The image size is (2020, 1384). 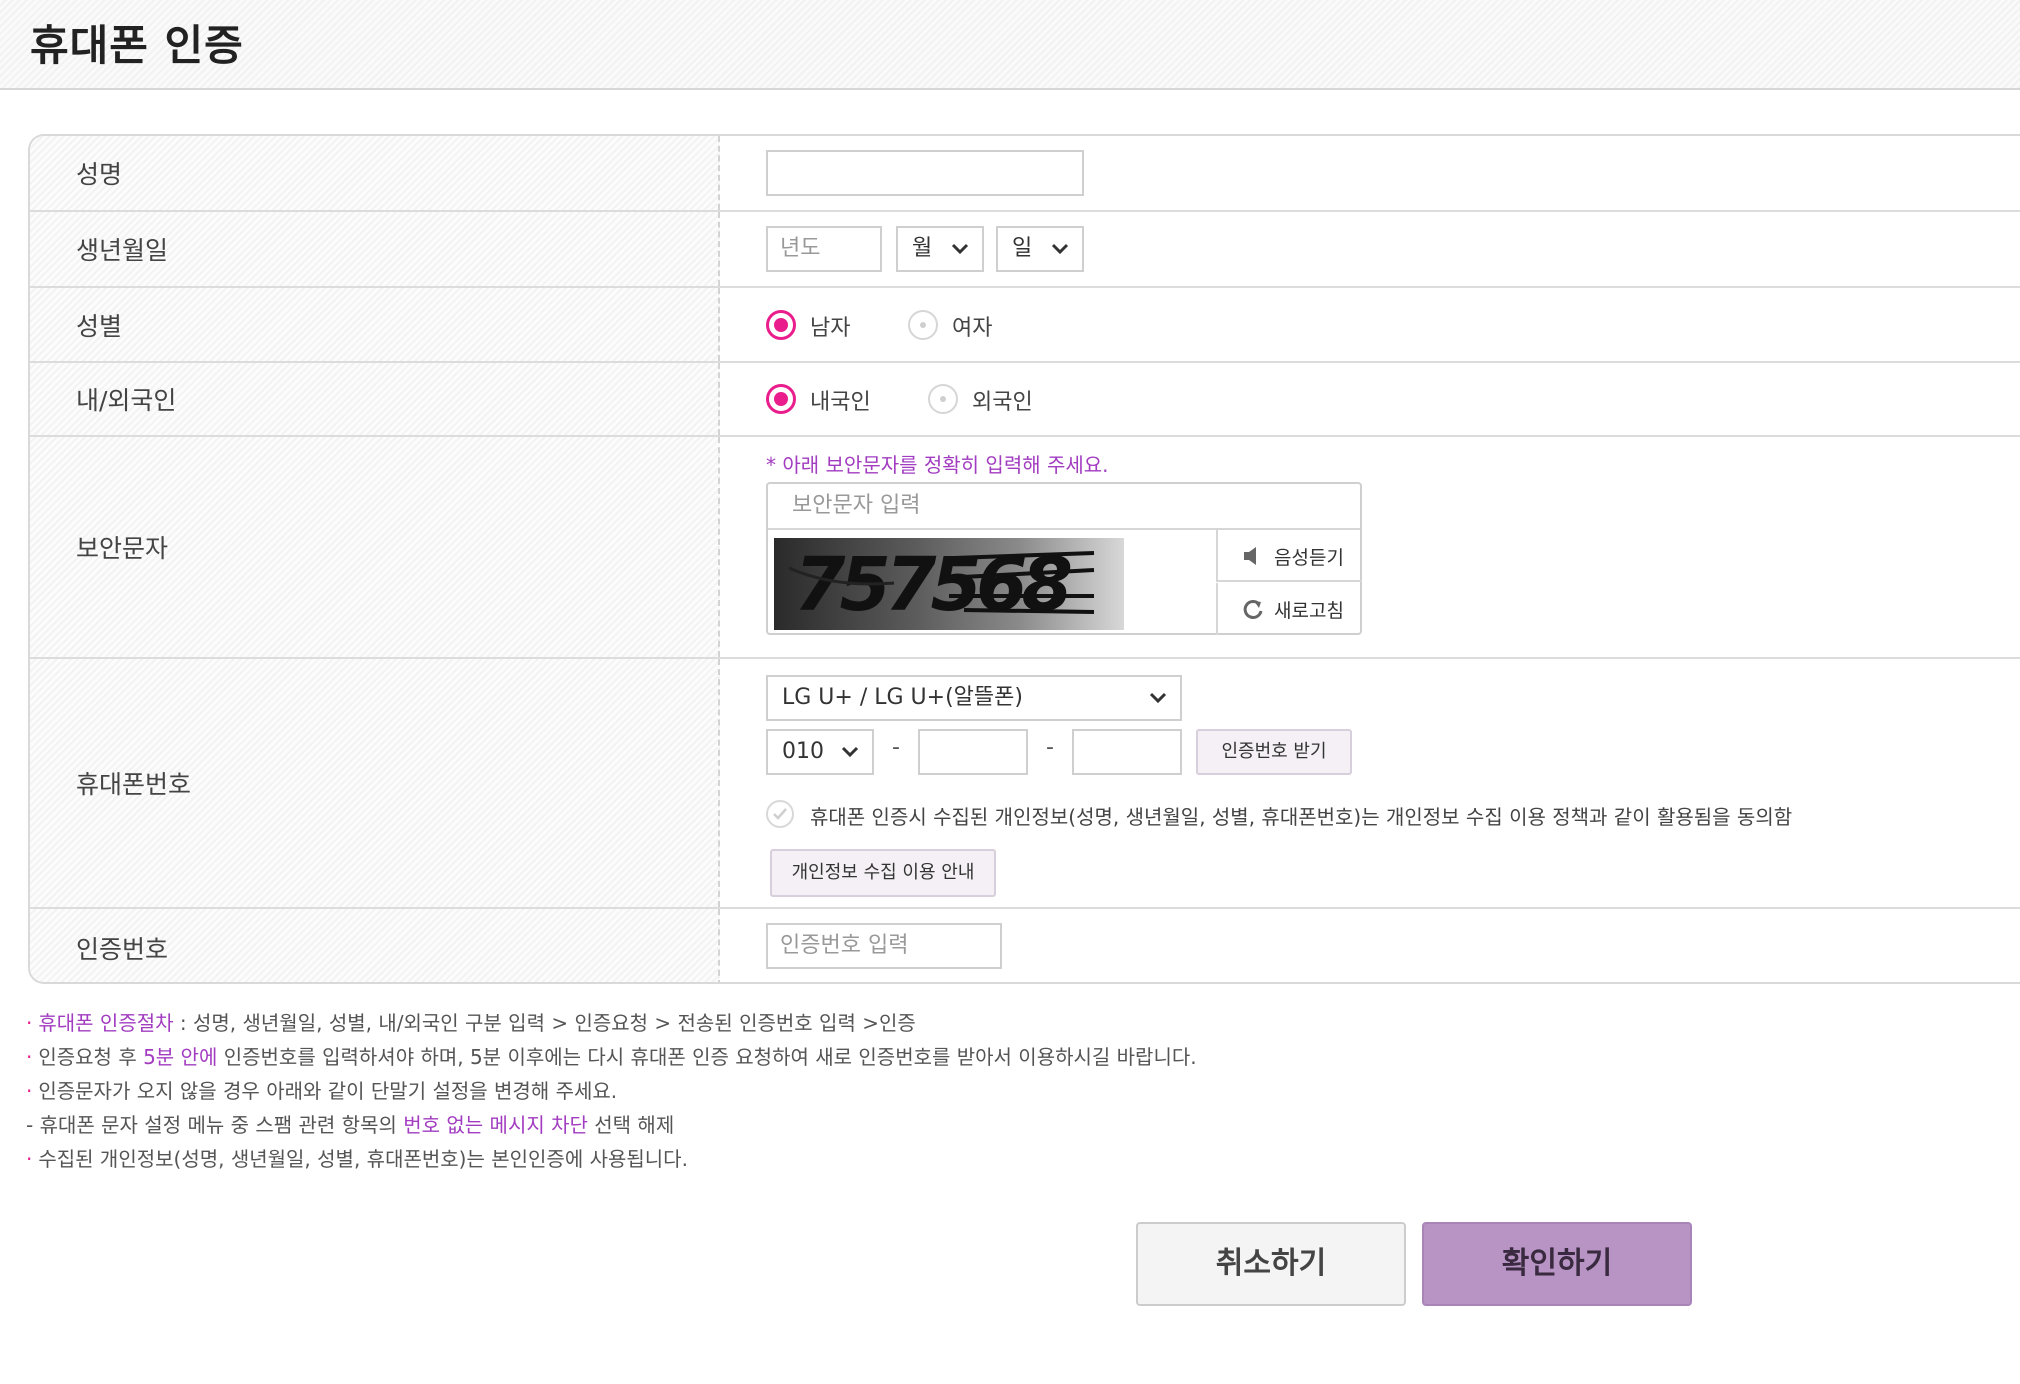 I want to click on gender-row: 성별 남자 여자, so click(x=1025, y=325).